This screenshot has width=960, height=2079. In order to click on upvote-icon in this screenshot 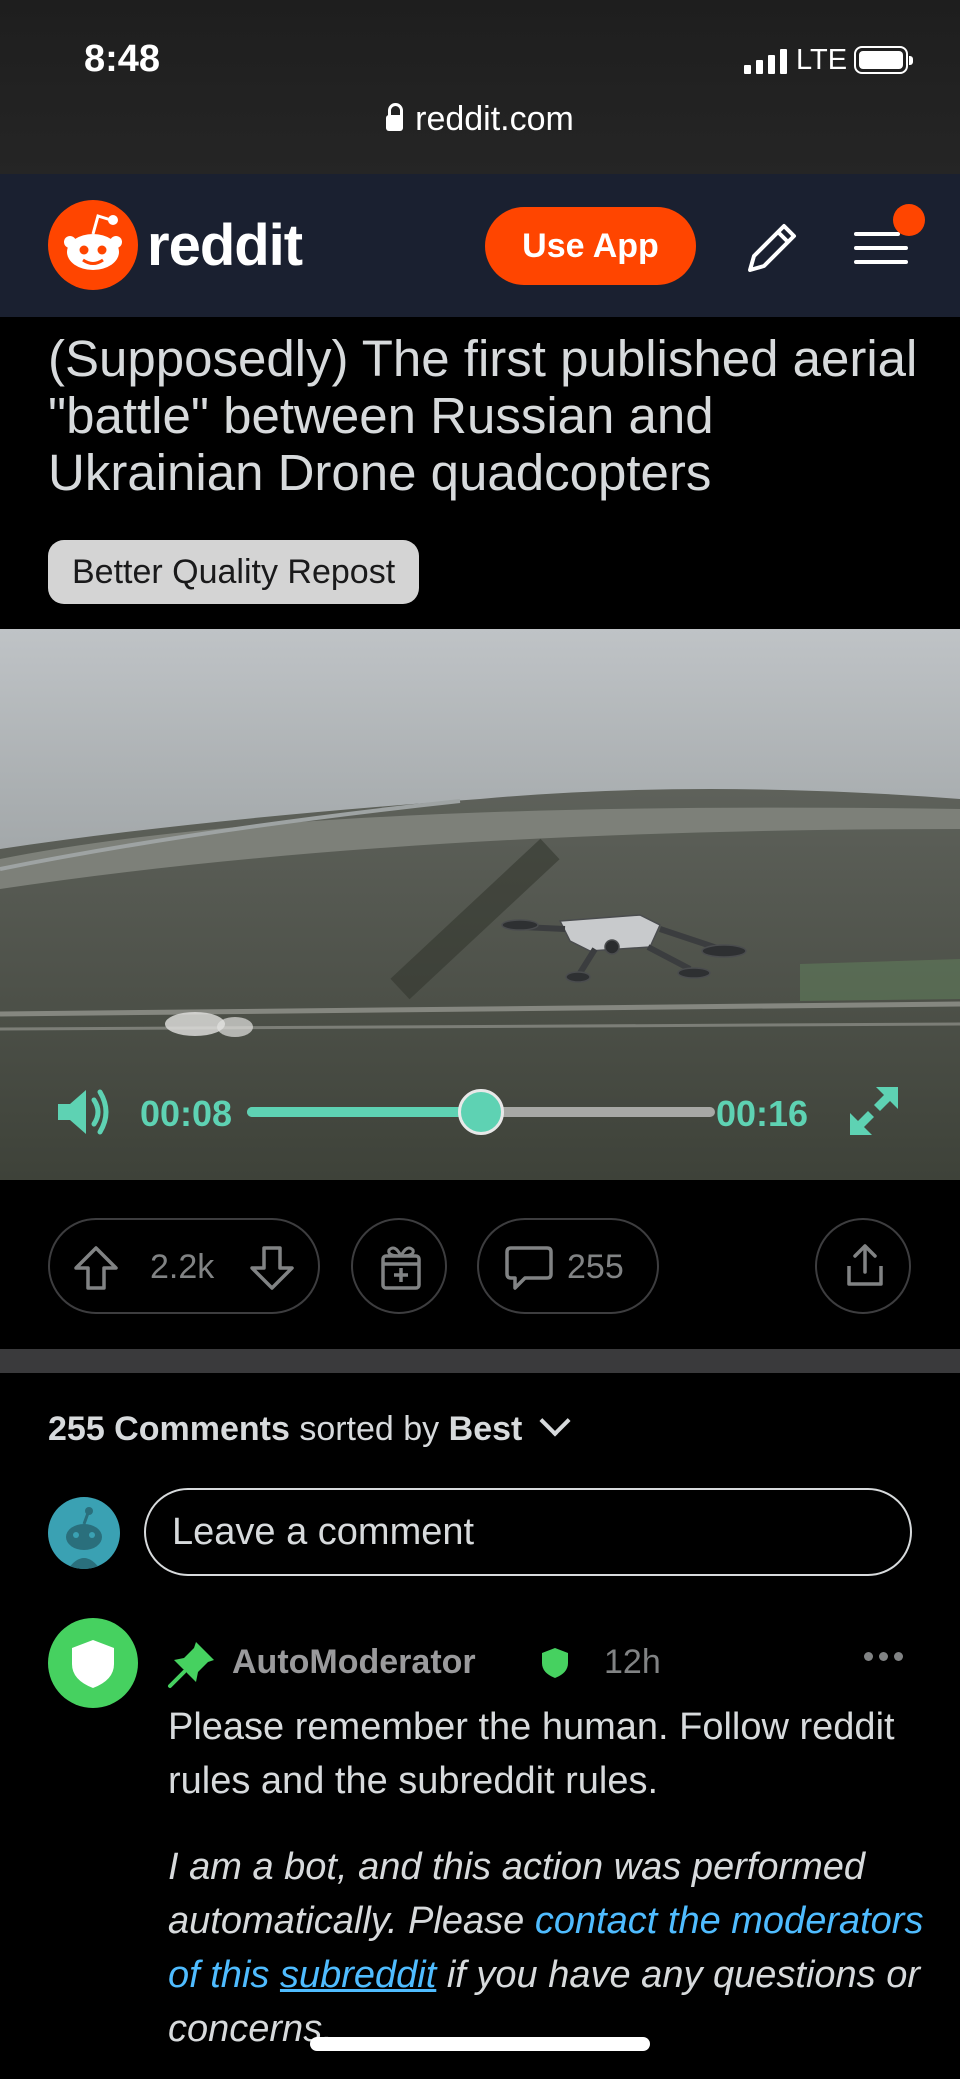, I will do `click(96, 1268)`.